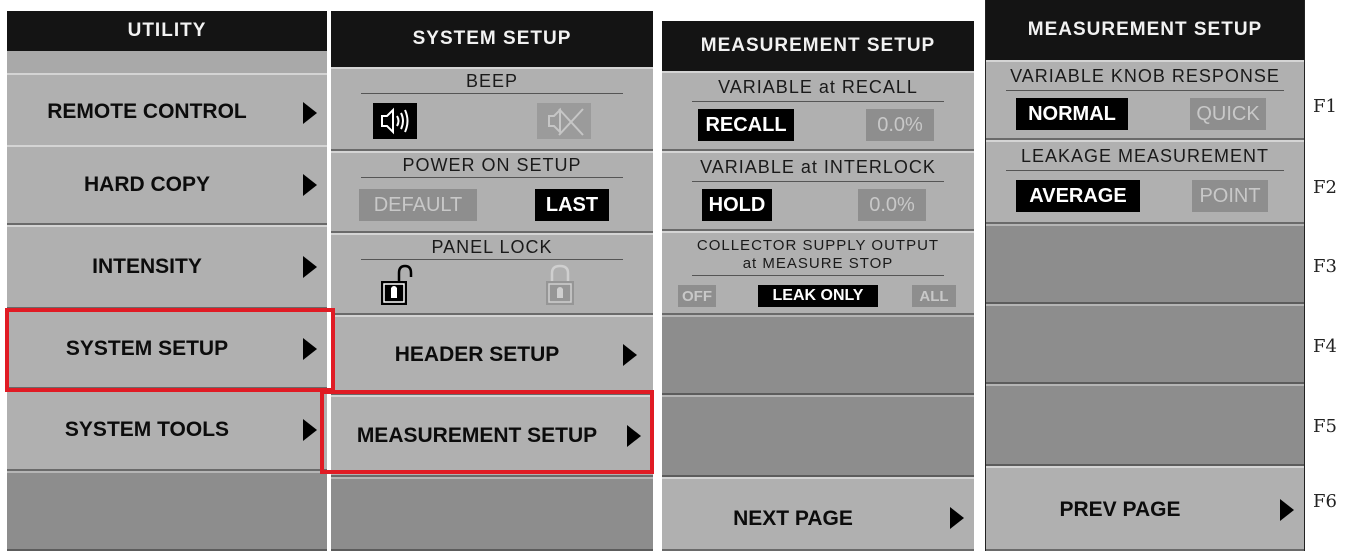  I want to click on collector-off-option: OFF, so click(697, 296).